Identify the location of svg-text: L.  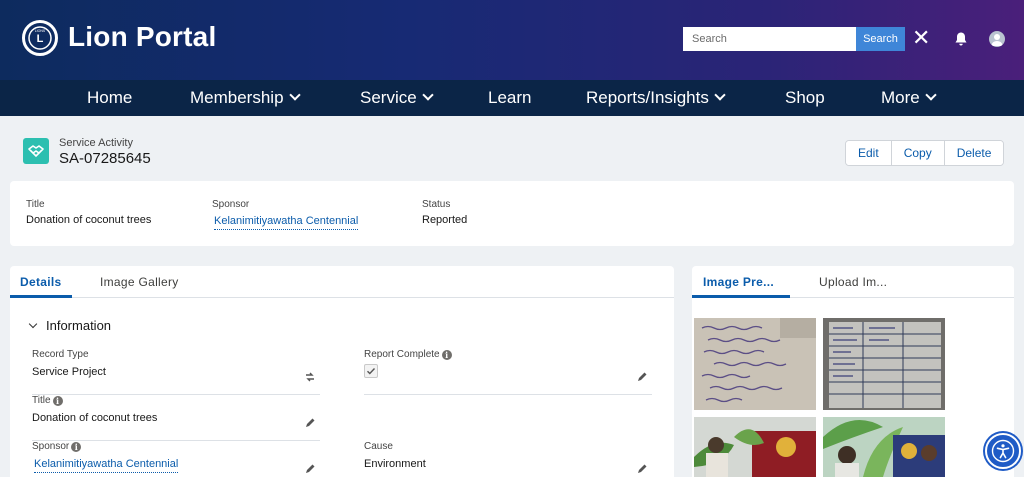
(40, 39).